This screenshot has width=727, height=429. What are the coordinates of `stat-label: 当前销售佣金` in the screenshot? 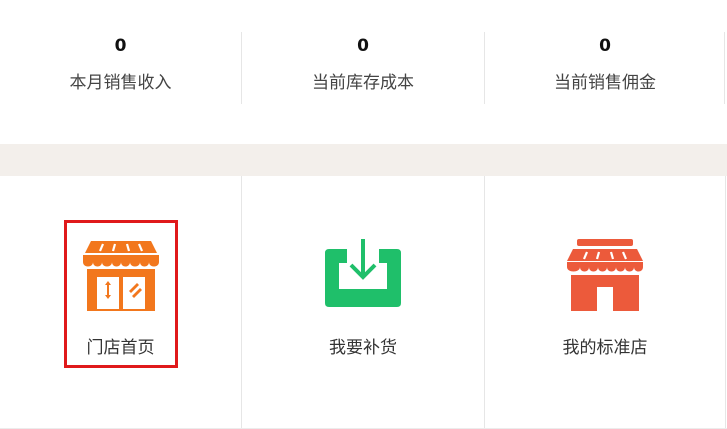 It's located at (605, 83).